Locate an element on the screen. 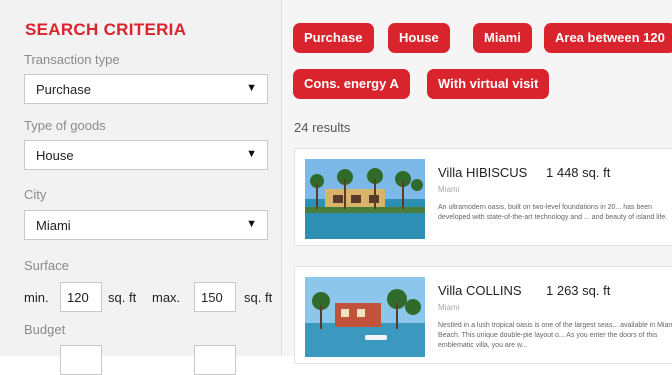 The height and width of the screenshot is (375, 672). budget-min-input is located at coordinates (81, 360).